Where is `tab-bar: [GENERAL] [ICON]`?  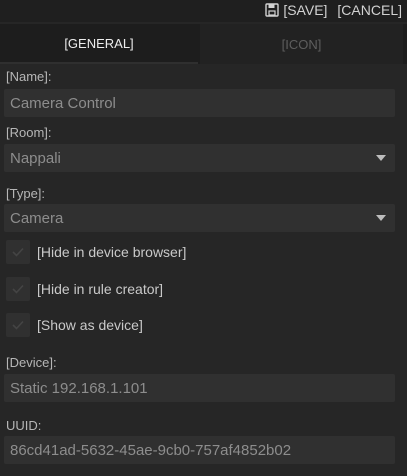 tab-bar: [GENERAL] [ICON] is located at coordinates (203, 44).